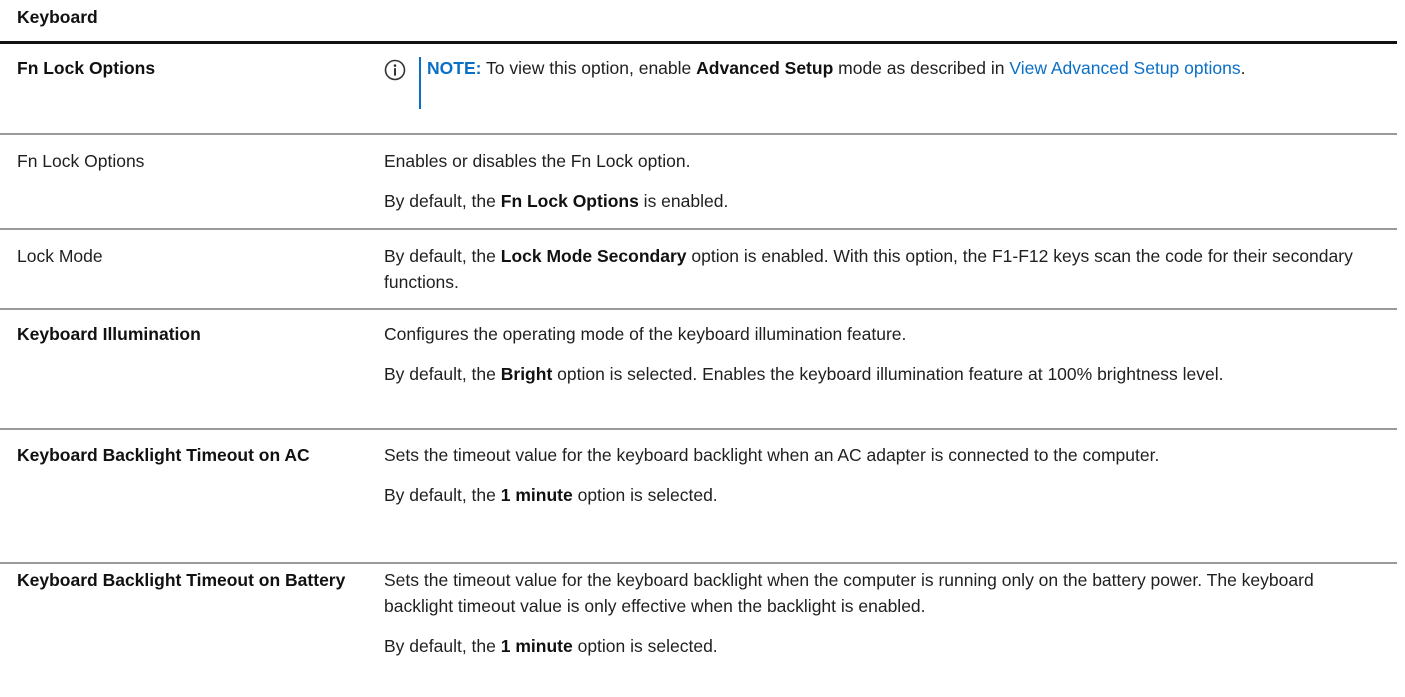  Describe the element at coordinates (593, 256) in the screenshot. I see `default-value: Lock Mode Secondary` at that location.